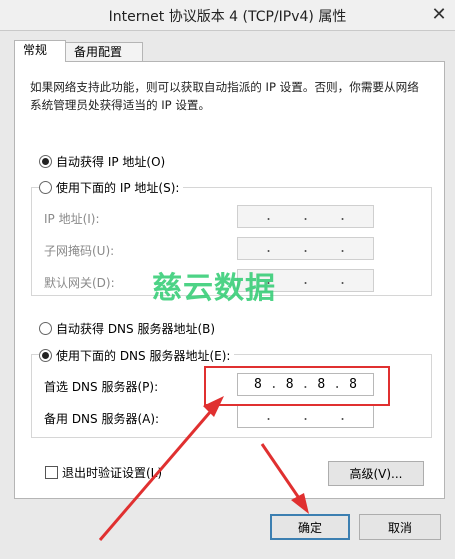 This screenshot has width=455, height=559. What do you see at coordinates (102, 419) in the screenshot?
I see `alternate-dns-label: 备用 DNS 服务器(A):` at bounding box center [102, 419].